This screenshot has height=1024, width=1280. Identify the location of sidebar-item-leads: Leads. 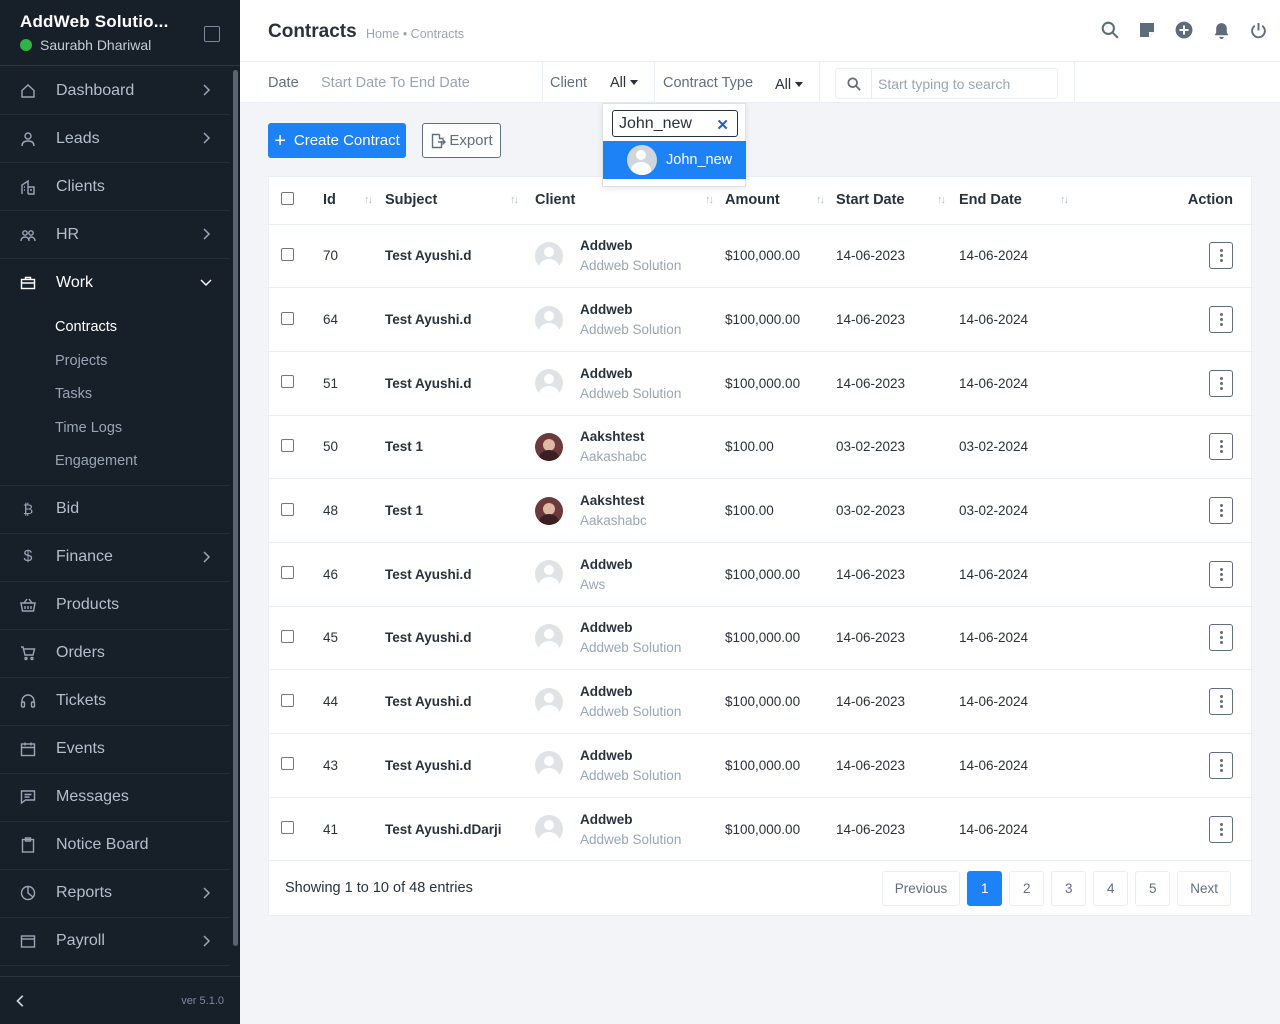
(115, 139).